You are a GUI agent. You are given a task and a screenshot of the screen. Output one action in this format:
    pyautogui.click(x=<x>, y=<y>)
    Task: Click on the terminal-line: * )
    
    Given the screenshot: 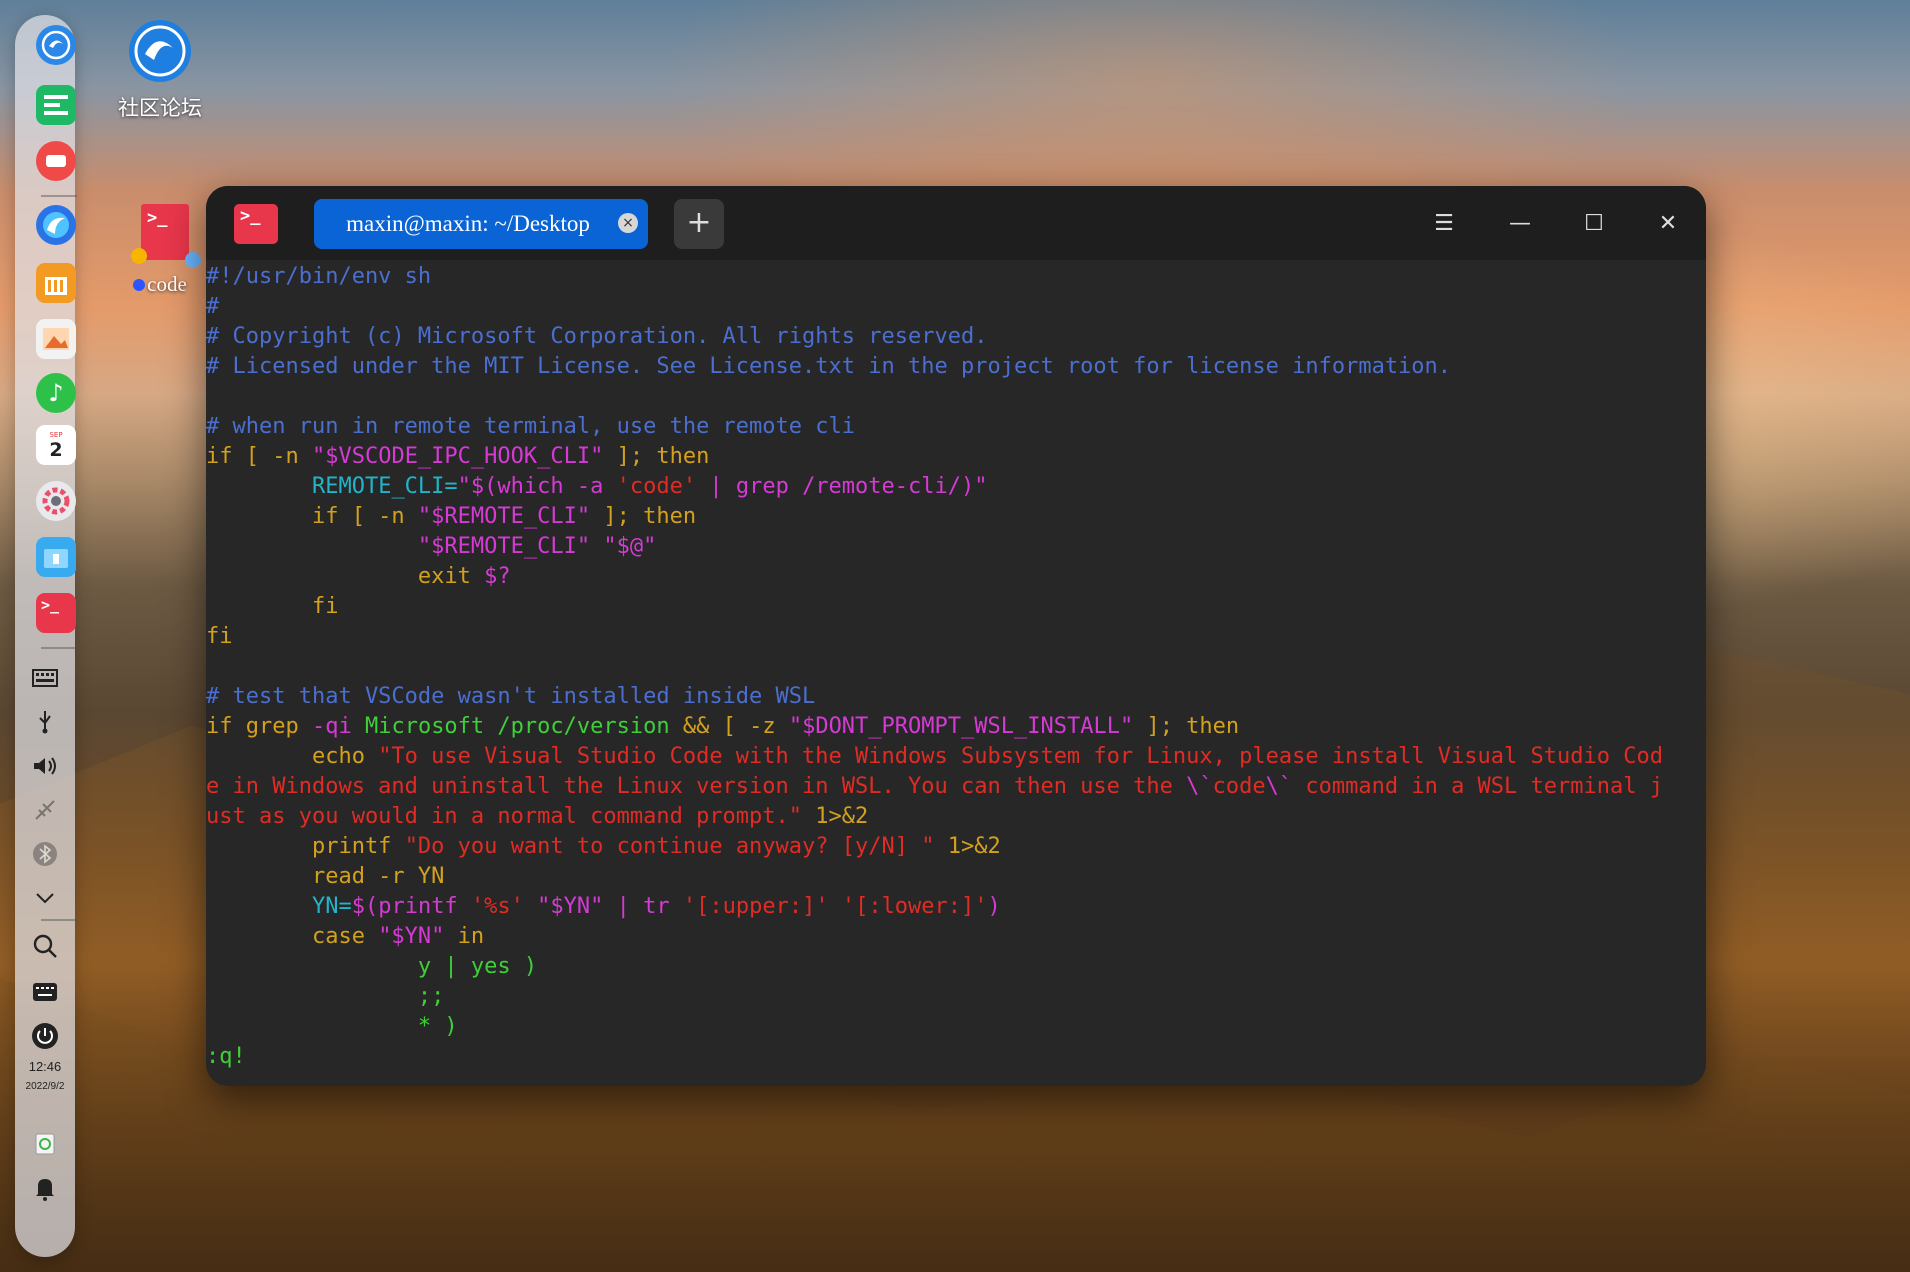 What is the action you would take?
    pyautogui.click(x=956, y=1027)
    